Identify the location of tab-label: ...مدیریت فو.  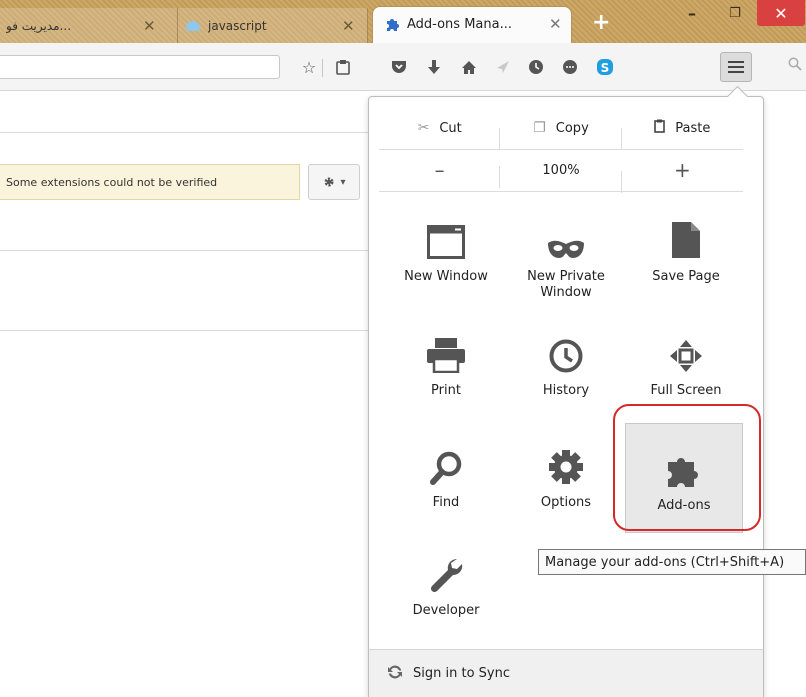
(39, 25).